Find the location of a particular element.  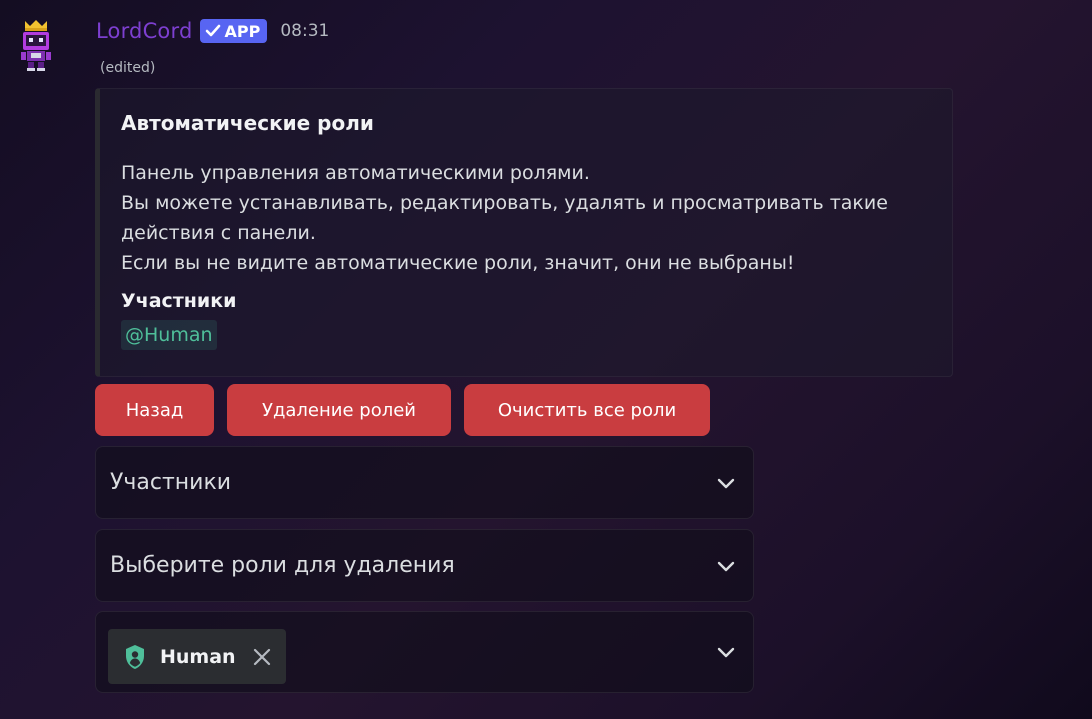

edited-label: (edited) is located at coordinates (128, 68).